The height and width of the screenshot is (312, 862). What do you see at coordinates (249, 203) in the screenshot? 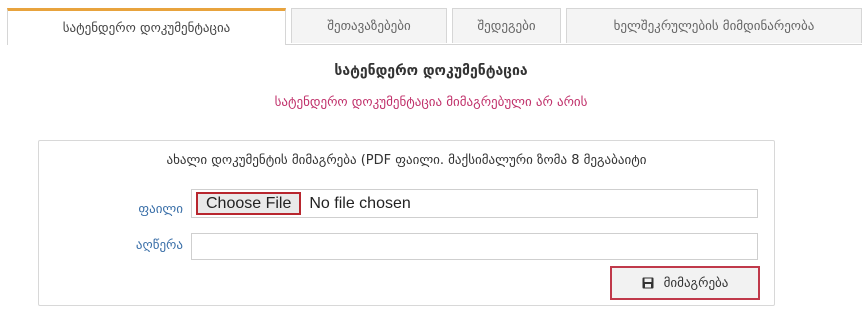
I see `choose-file-button: Choose File` at bounding box center [249, 203].